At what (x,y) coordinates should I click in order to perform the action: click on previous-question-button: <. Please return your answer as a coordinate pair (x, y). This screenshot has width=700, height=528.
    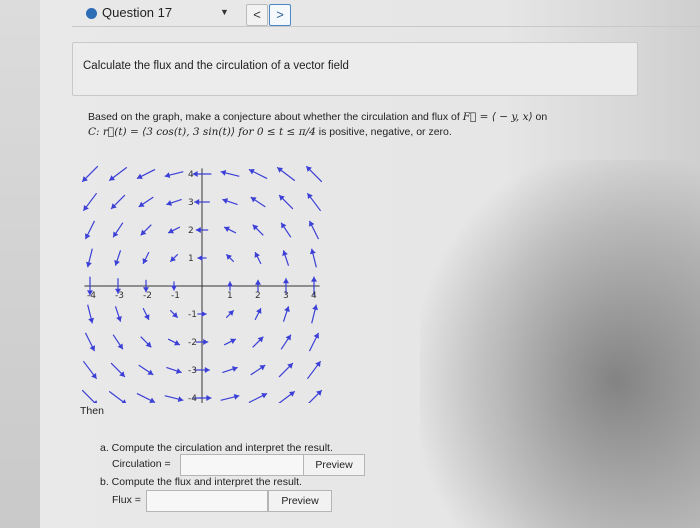
    Looking at the image, I should click on (257, 15).